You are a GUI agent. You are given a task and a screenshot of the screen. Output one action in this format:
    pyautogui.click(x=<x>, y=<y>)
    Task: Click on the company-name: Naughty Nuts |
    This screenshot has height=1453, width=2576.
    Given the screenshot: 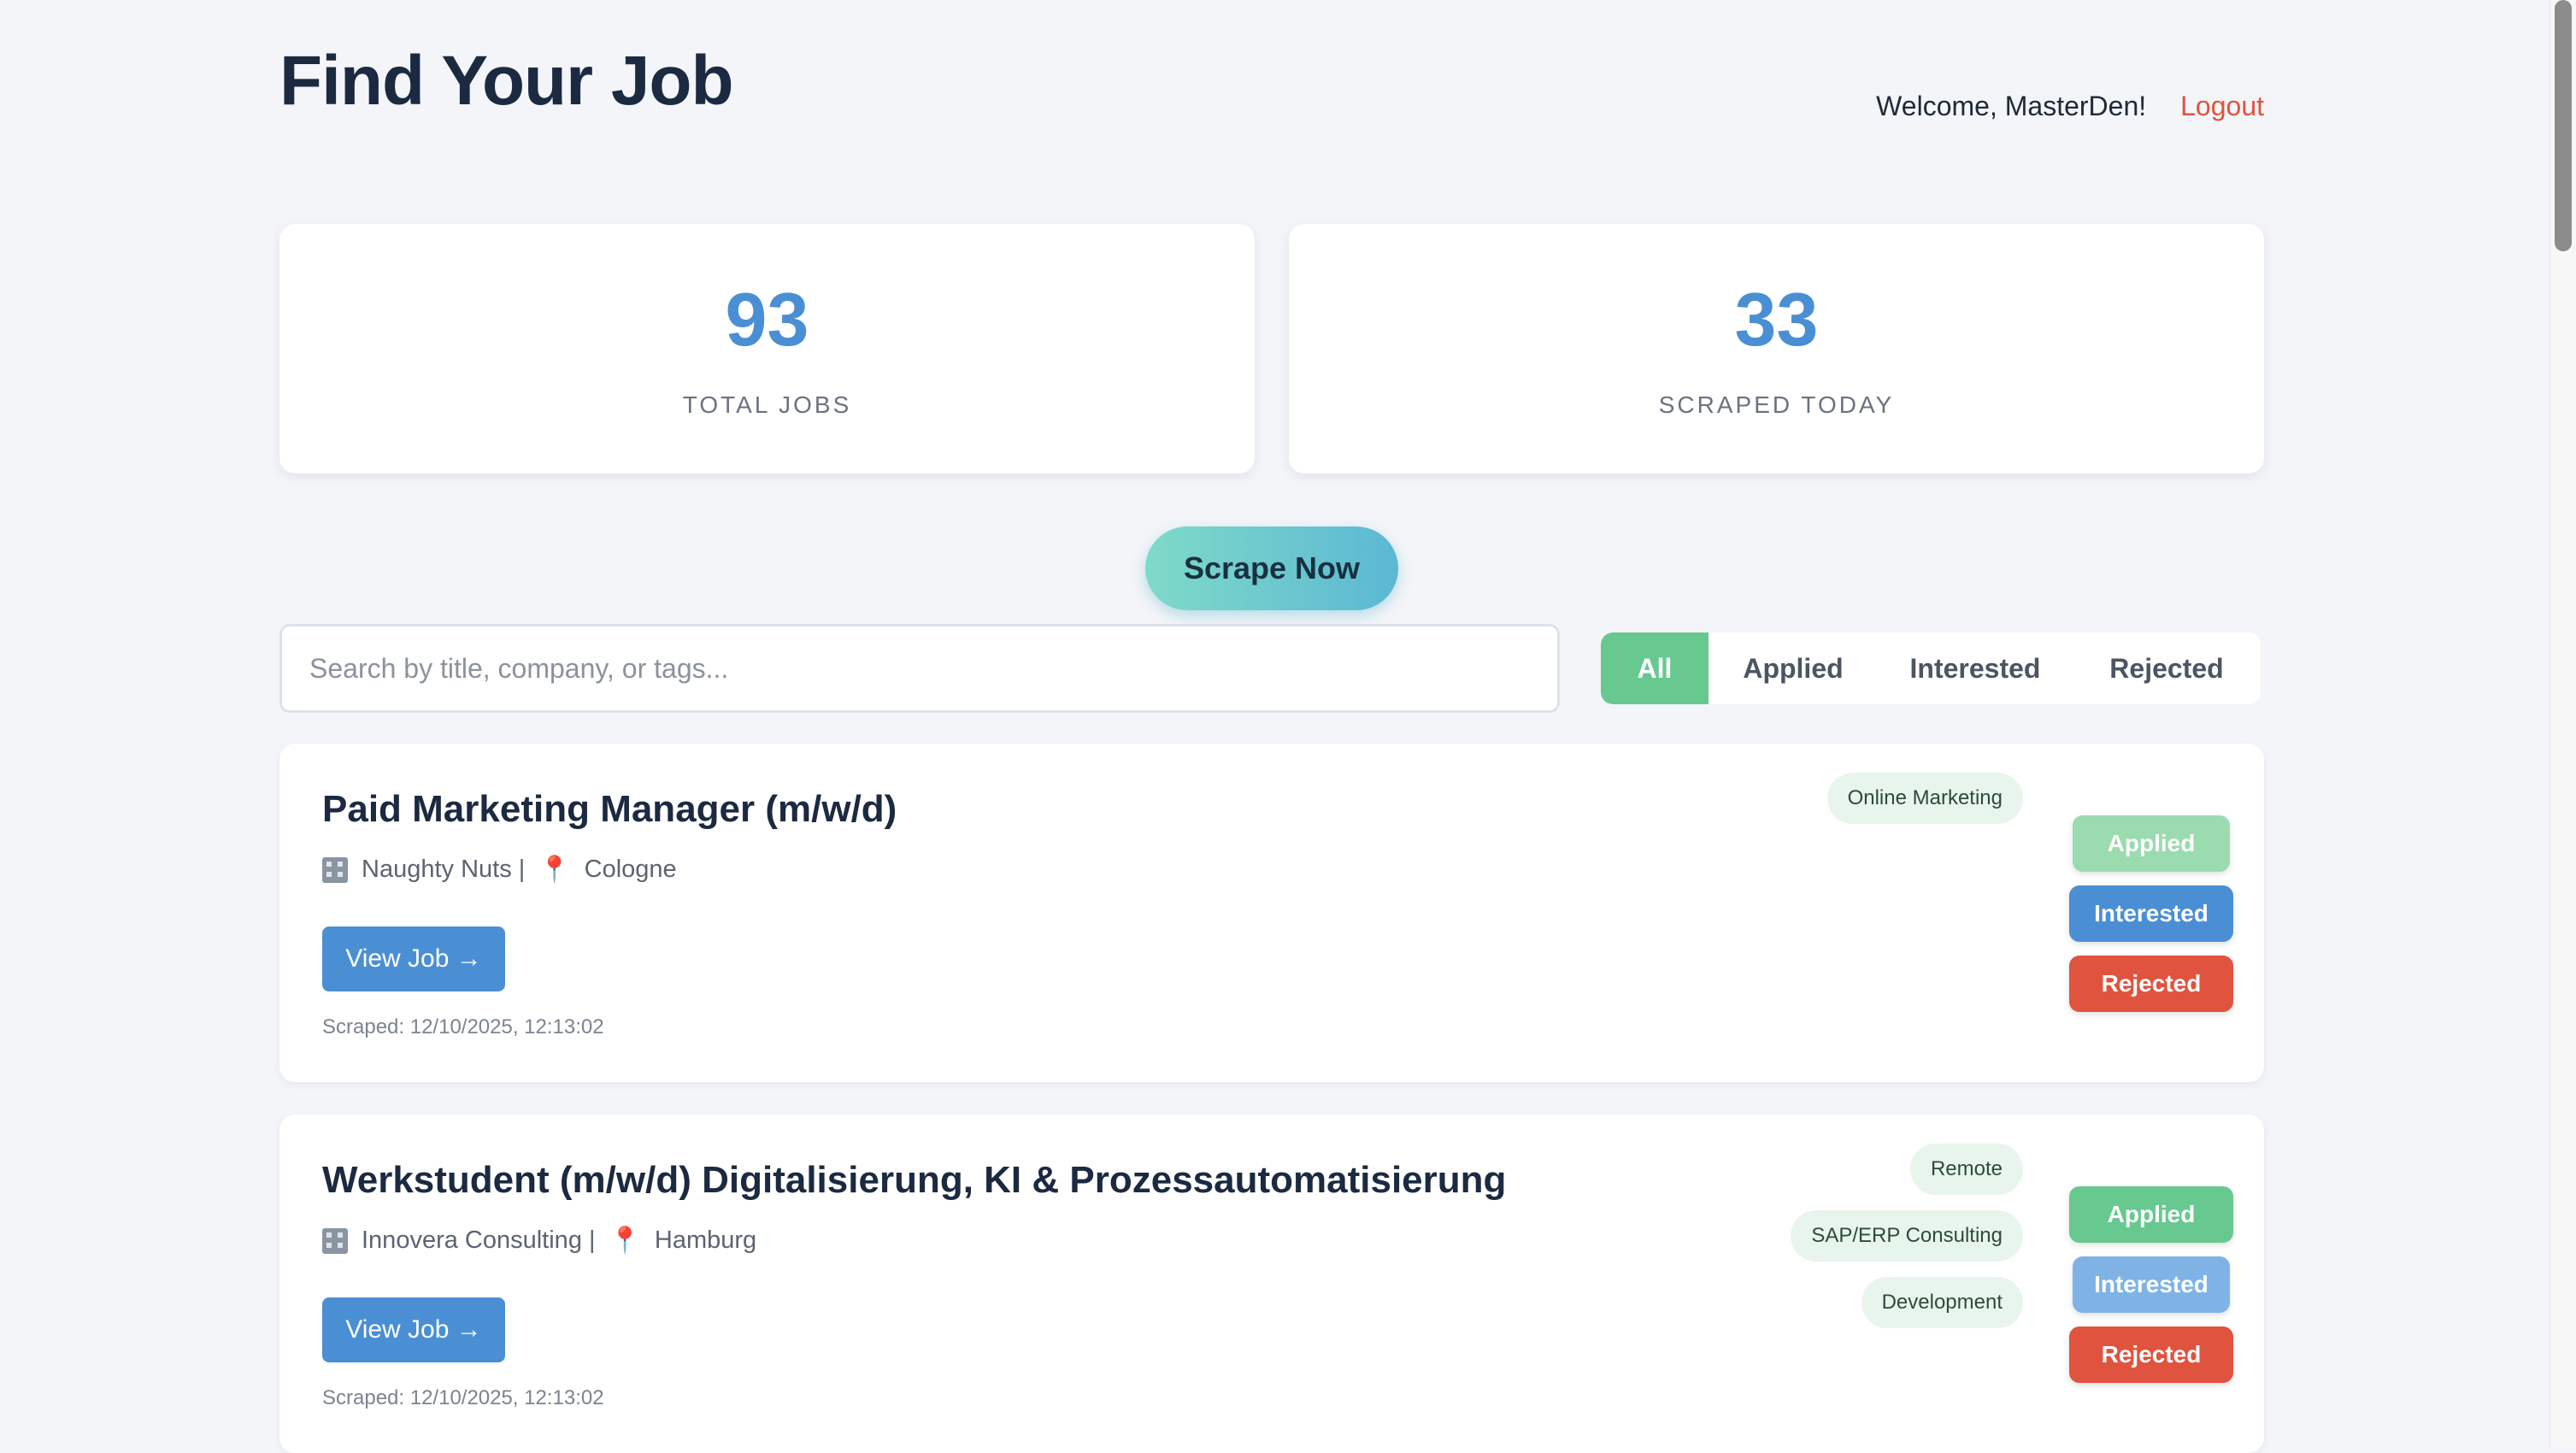 What is the action you would take?
    pyautogui.click(x=444, y=870)
    